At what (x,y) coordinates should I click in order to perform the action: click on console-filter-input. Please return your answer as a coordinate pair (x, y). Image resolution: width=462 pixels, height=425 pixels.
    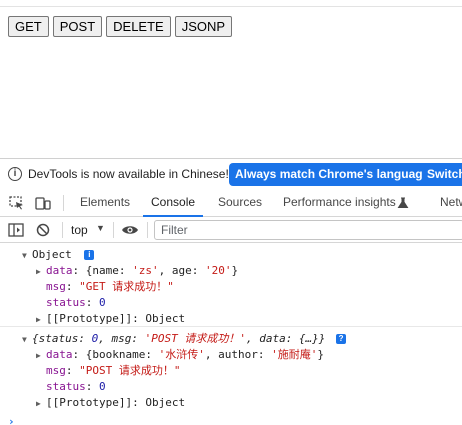
    Looking at the image, I should click on (308, 230).